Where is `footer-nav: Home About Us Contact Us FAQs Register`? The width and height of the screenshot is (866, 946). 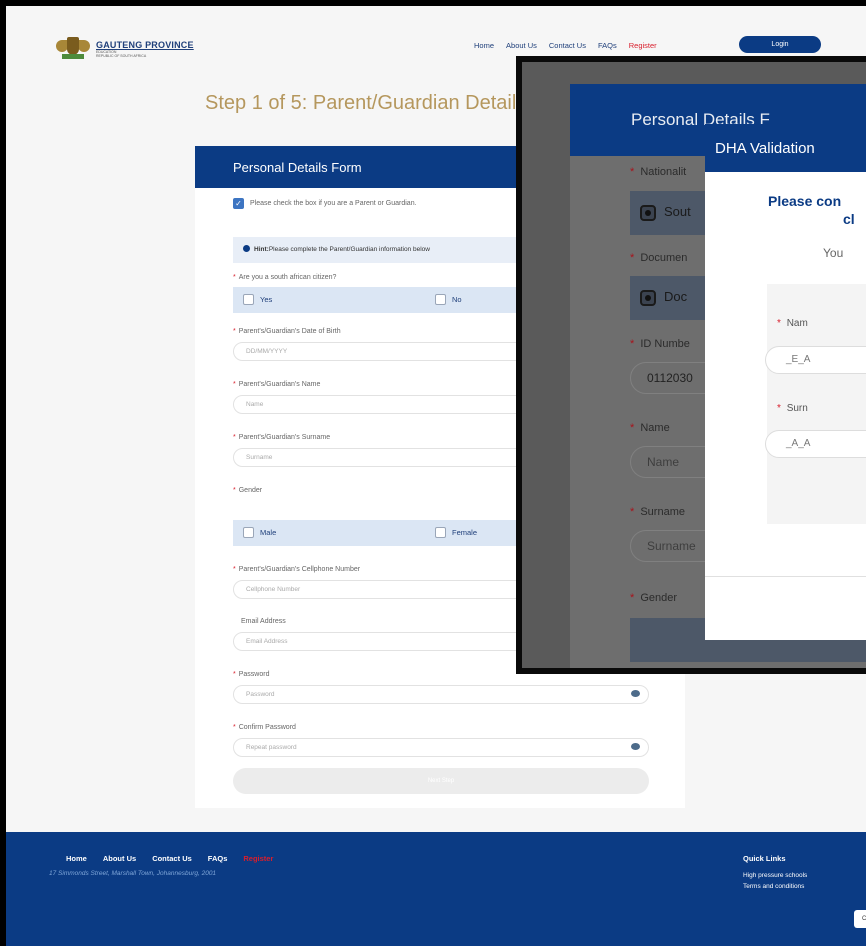 footer-nav: Home About Us Contact Us FAQs Register is located at coordinates (177, 858).